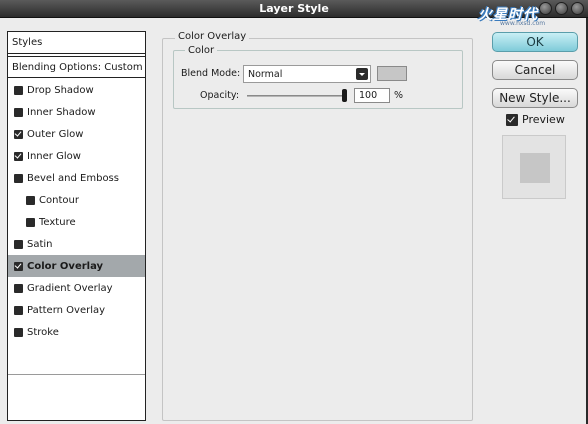  What do you see at coordinates (535, 70) in the screenshot?
I see `cancel-button: Cancel` at bounding box center [535, 70].